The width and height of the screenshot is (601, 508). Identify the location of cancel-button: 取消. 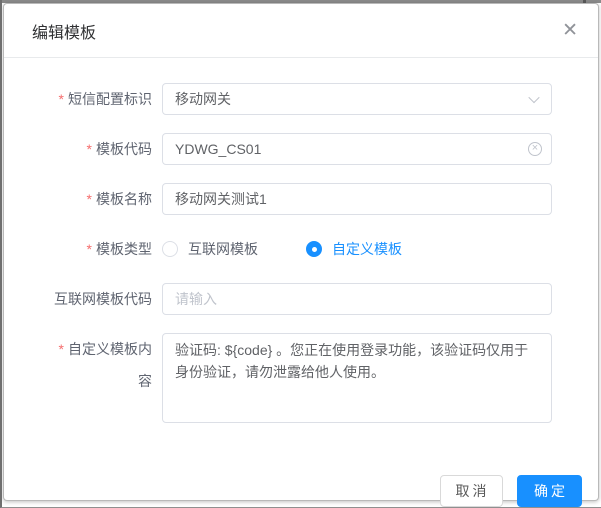
(471, 491).